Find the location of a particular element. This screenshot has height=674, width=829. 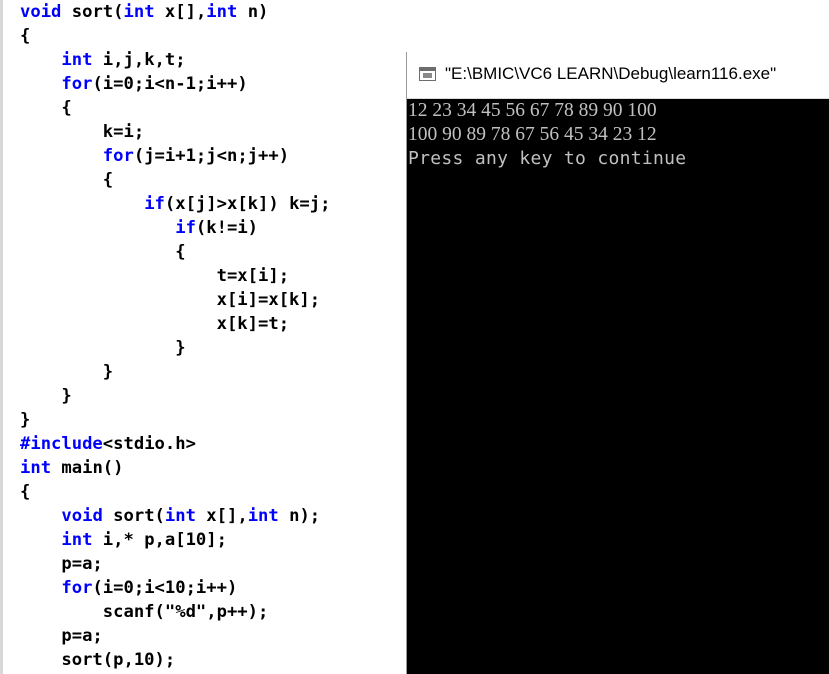

code-line: for(j=i+1;j<n;j++) is located at coordinates (175, 156).